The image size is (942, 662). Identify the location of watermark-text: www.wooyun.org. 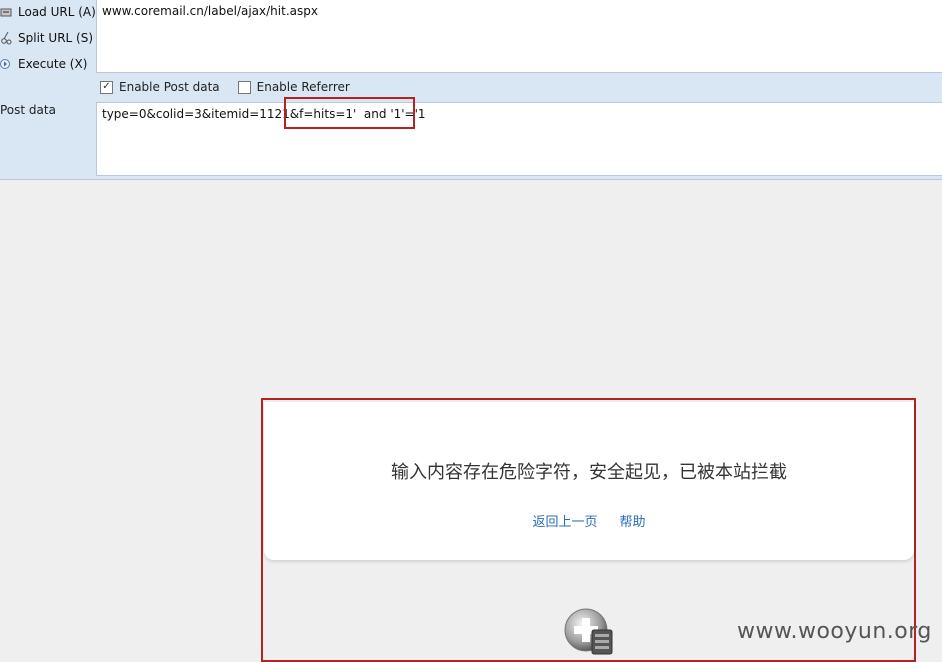
(834, 631).